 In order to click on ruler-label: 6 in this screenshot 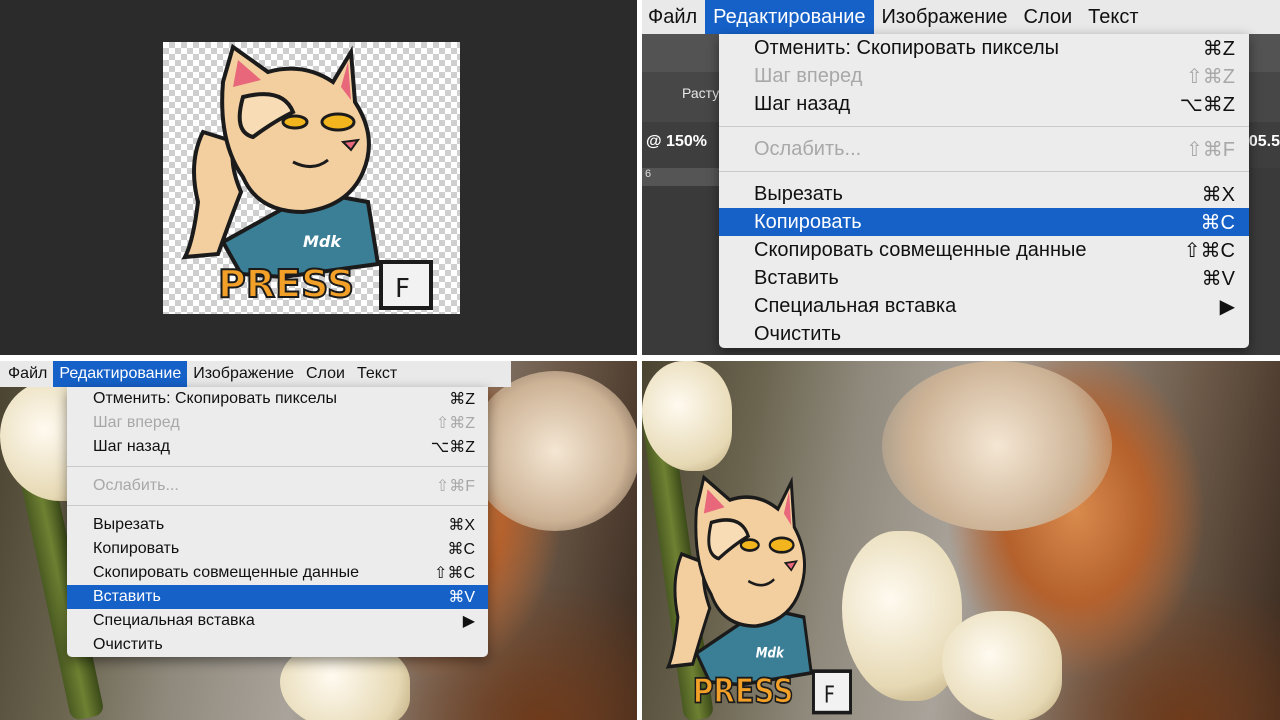, I will do `click(648, 174)`.